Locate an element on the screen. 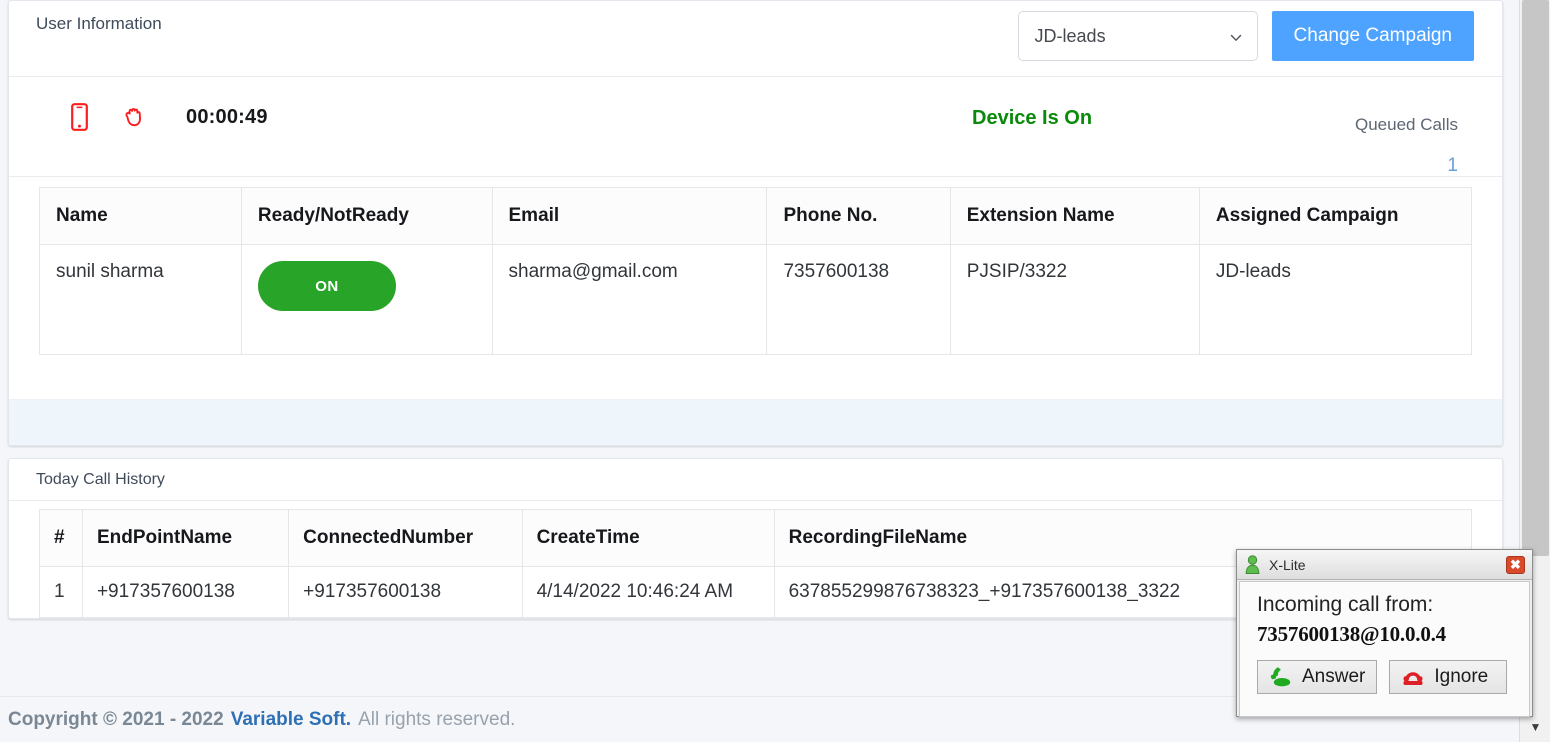 The width and height of the screenshot is (1550, 742). caller-id-text: 7357600138@10.0.0.4 is located at coordinates (1351, 634).